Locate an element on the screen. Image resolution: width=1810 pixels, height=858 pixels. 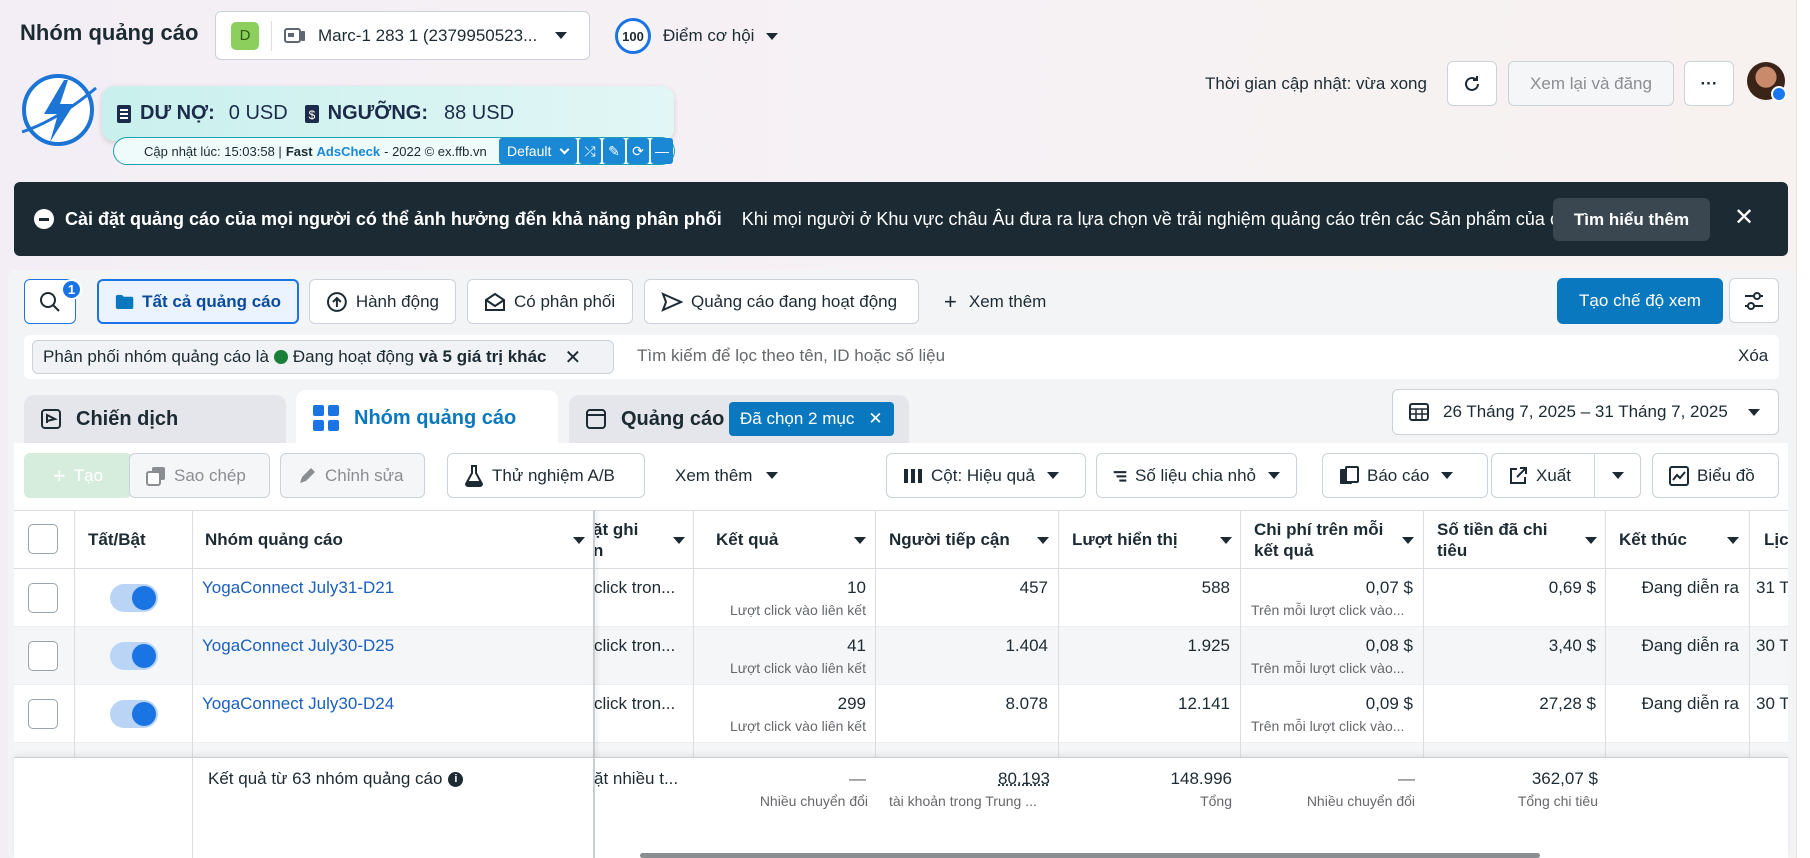
charts-button: Biểu đồ is located at coordinates (1715, 475).